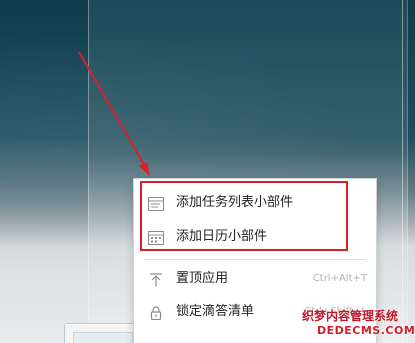 This screenshot has height=343, width=415. What do you see at coordinates (255, 259) in the screenshot?
I see `menu-separator` at bounding box center [255, 259].